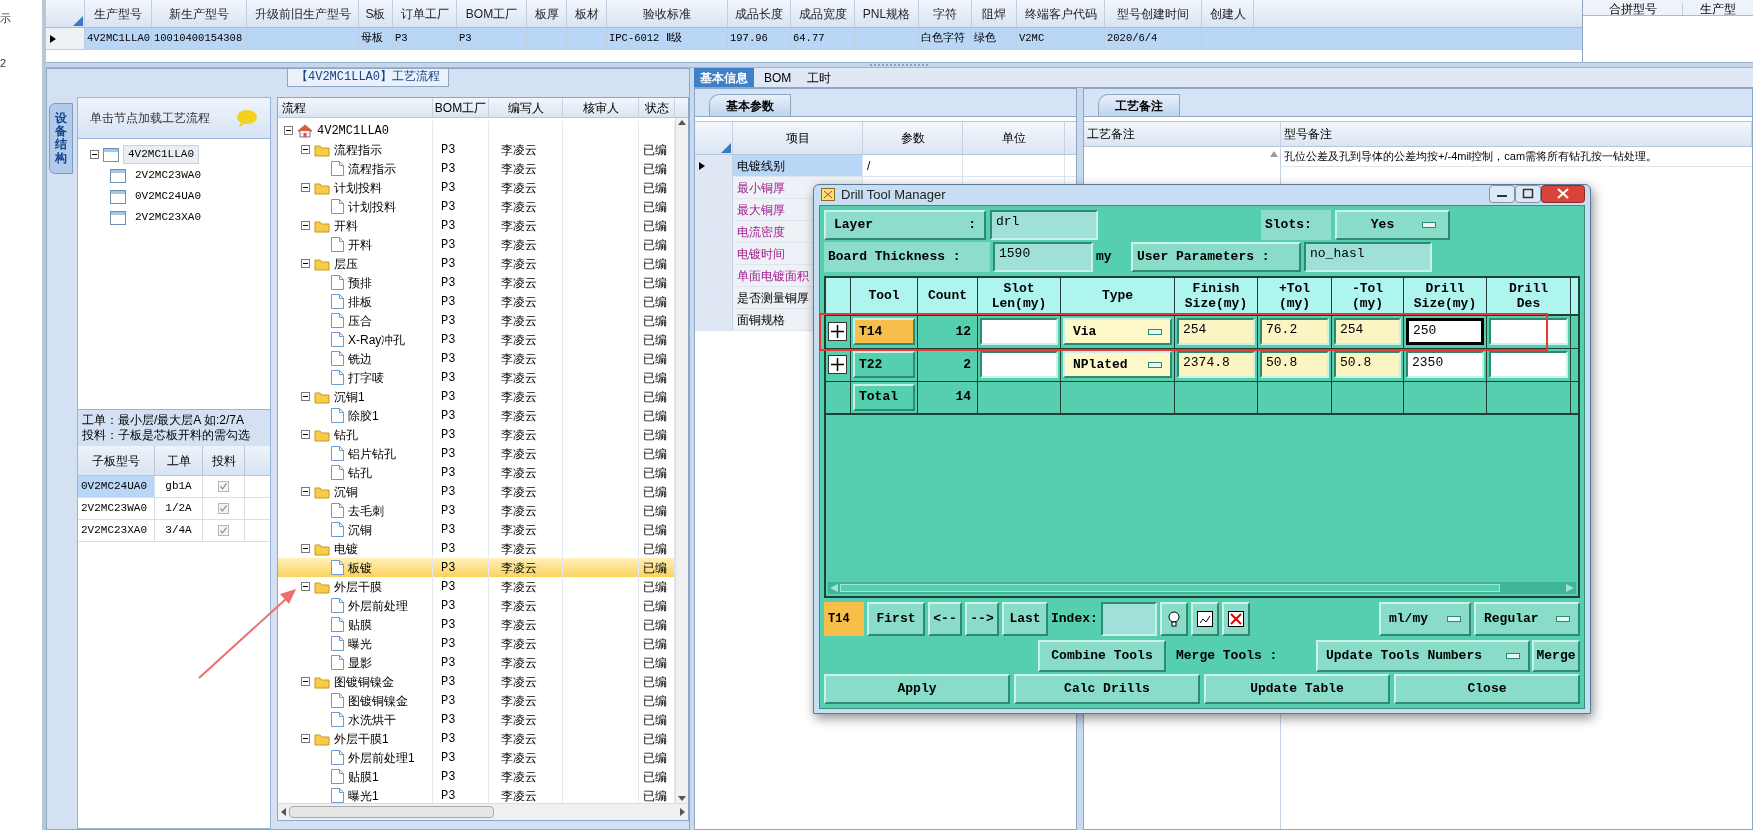  Describe the element at coordinates (682, 812) in the screenshot. I see `scroll-right-icon` at that location.